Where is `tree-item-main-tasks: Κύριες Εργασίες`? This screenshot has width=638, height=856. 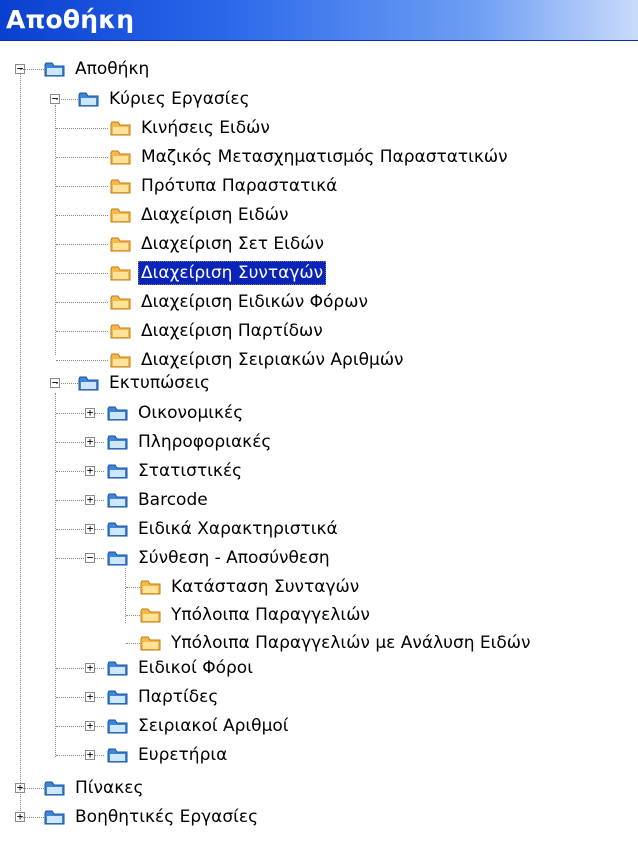 tree-item-main-tasks: Κύριες Εργασίες is located at coordinates (165, 99).